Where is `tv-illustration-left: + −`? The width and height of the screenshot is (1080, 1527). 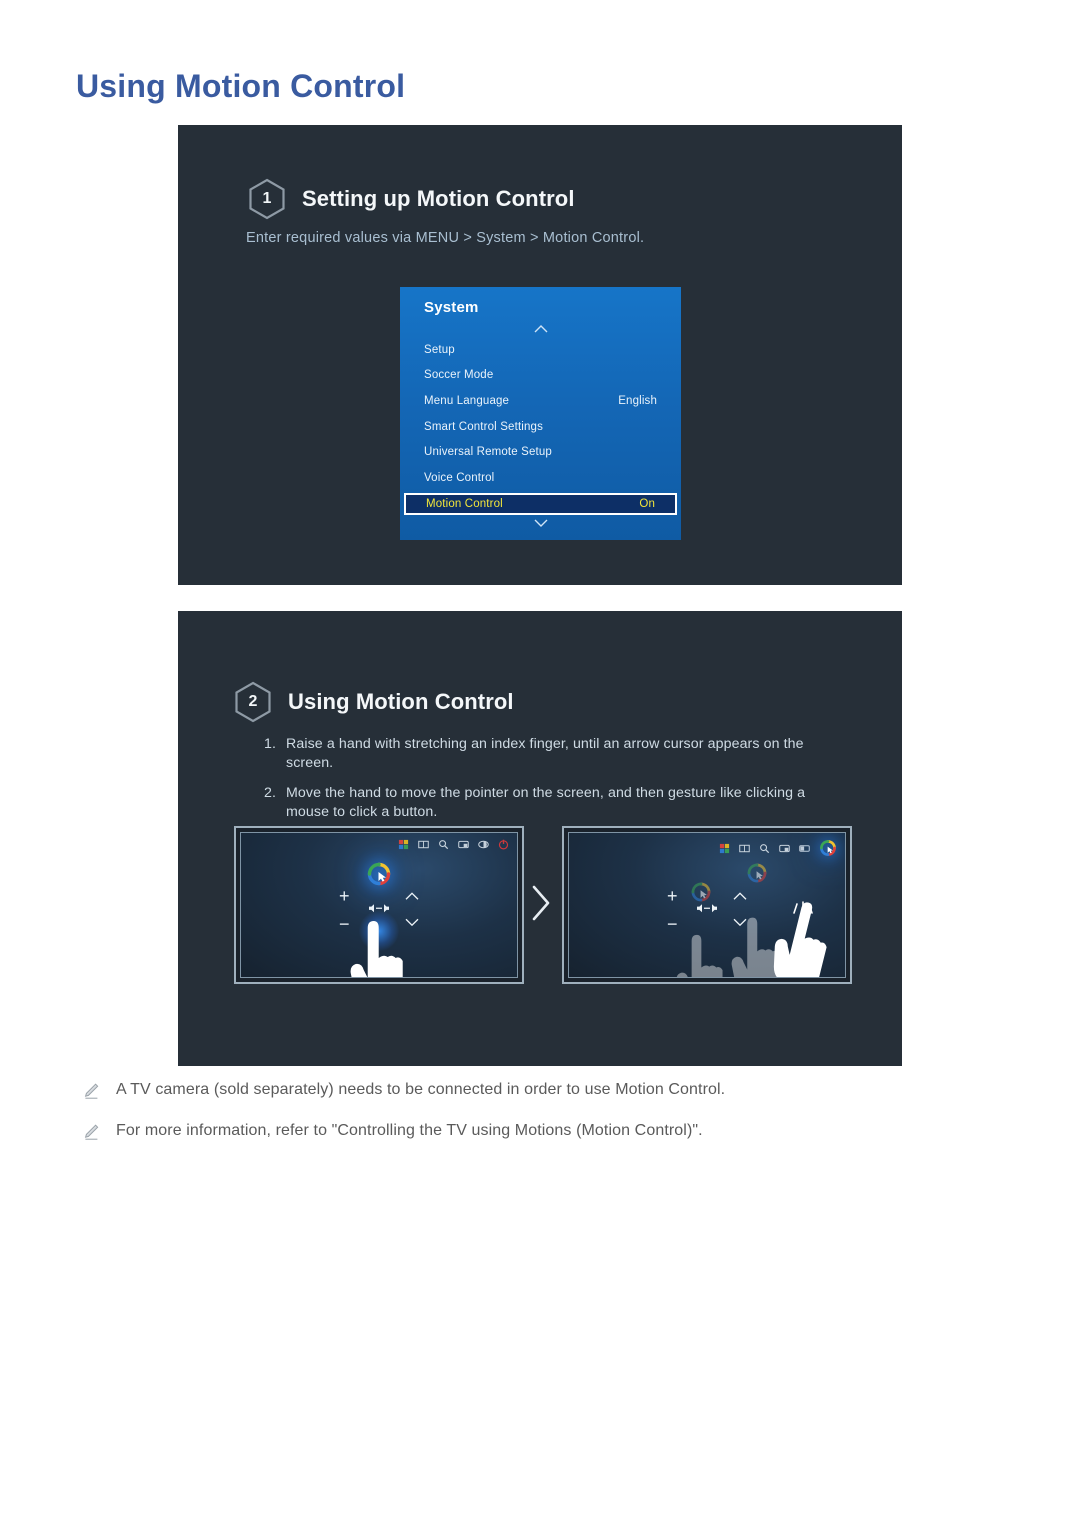 tv-illustration-left: + − is located at coordinates (379, 905).